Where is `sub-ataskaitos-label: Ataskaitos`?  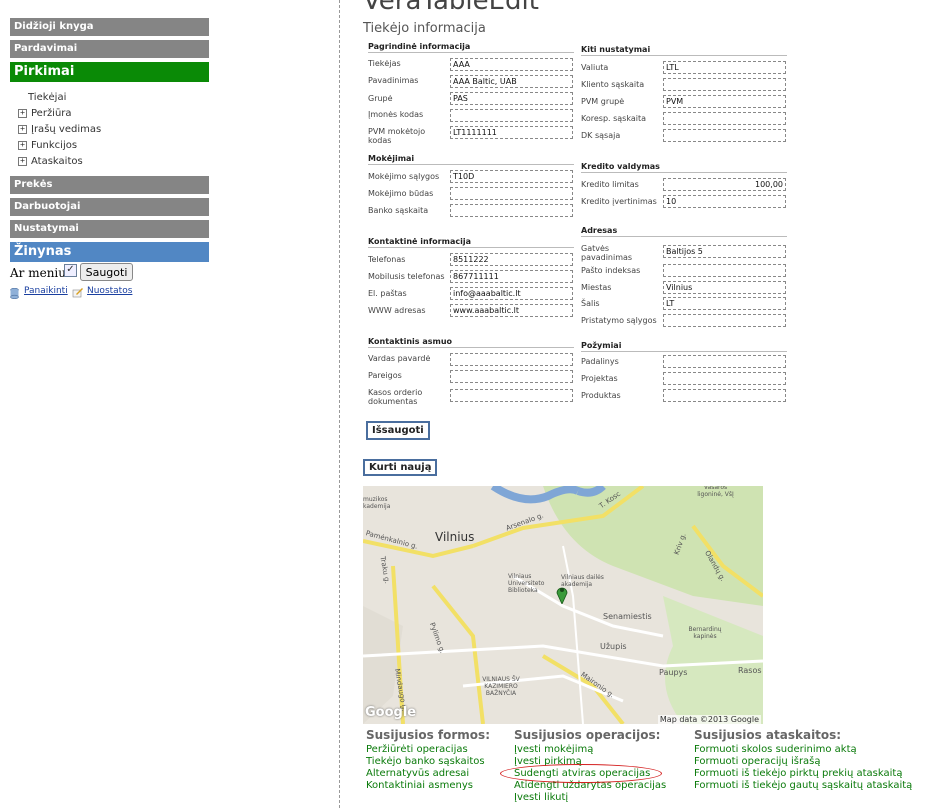 sub-ataskaitos-label: Ataskaitos is located at coordinates (57, 161).